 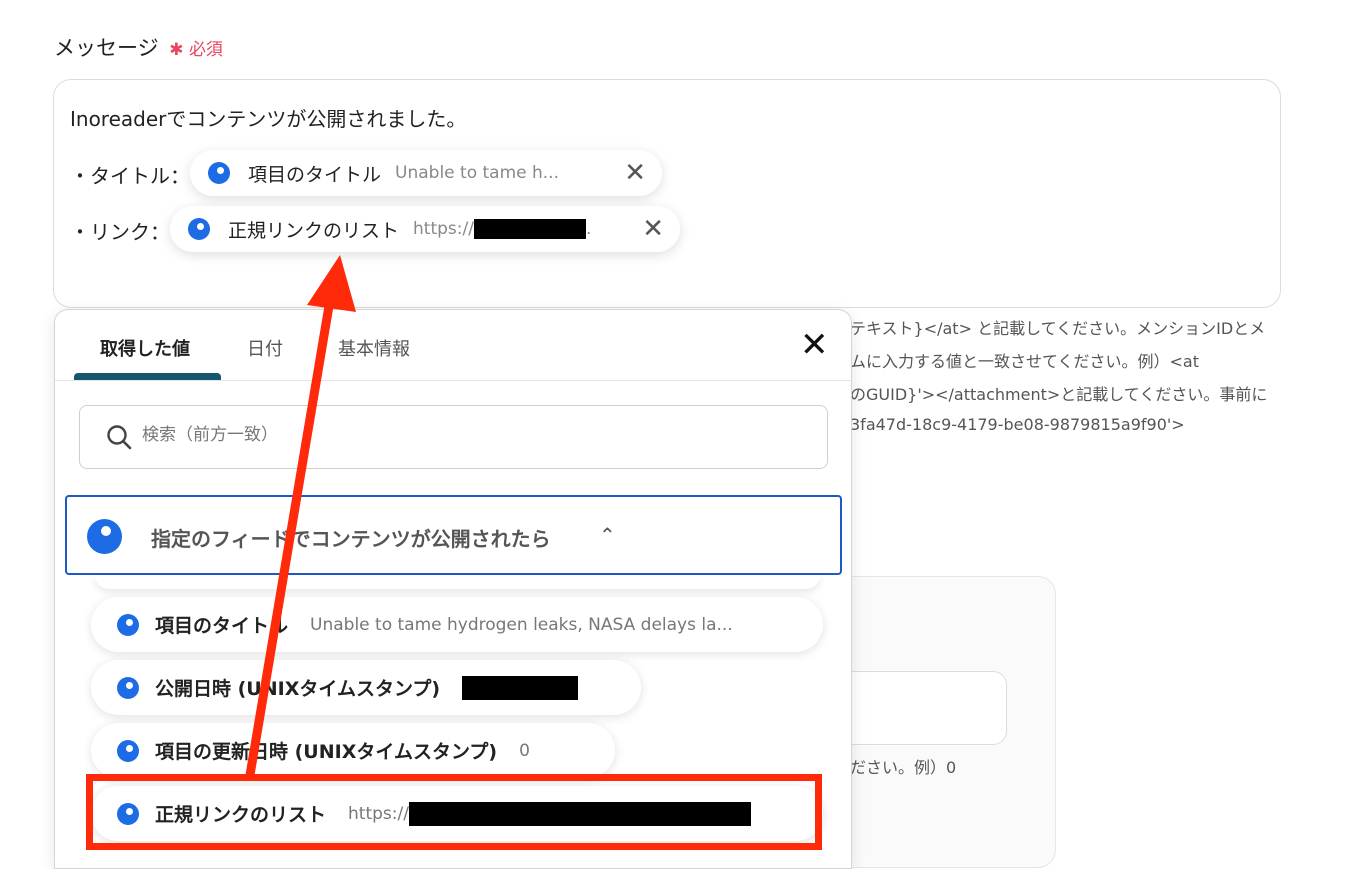 I want to click on list-item: 公開日時 (UNIXタイムスタンプ), so click(x=366, y=687).